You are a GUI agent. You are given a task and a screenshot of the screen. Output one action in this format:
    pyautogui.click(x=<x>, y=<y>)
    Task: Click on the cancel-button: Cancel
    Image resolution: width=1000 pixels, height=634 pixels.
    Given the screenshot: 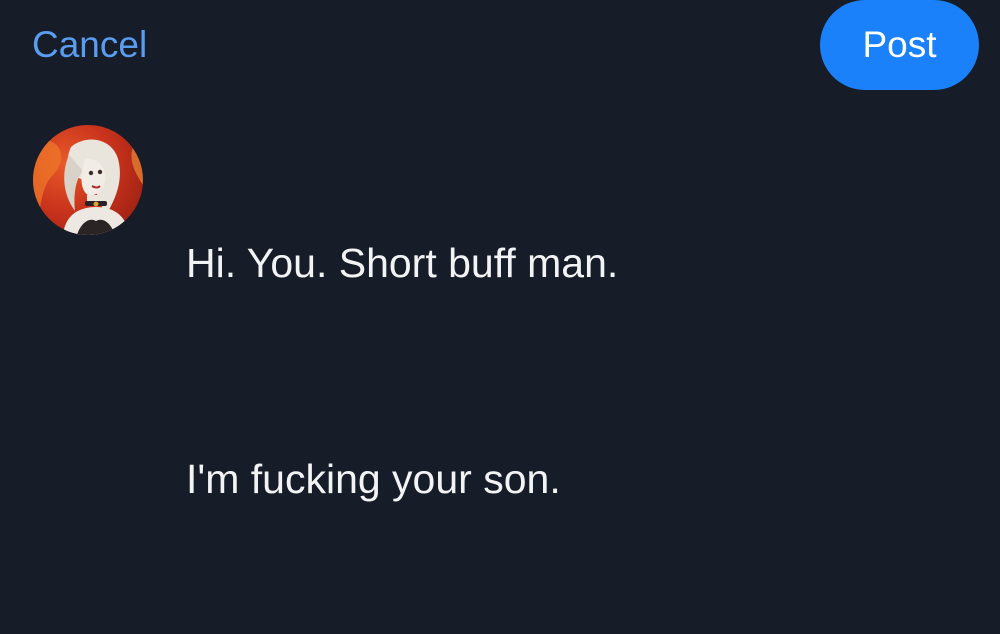 What is the action you would take?
    pyautogui.click(x=89, y=45)
    